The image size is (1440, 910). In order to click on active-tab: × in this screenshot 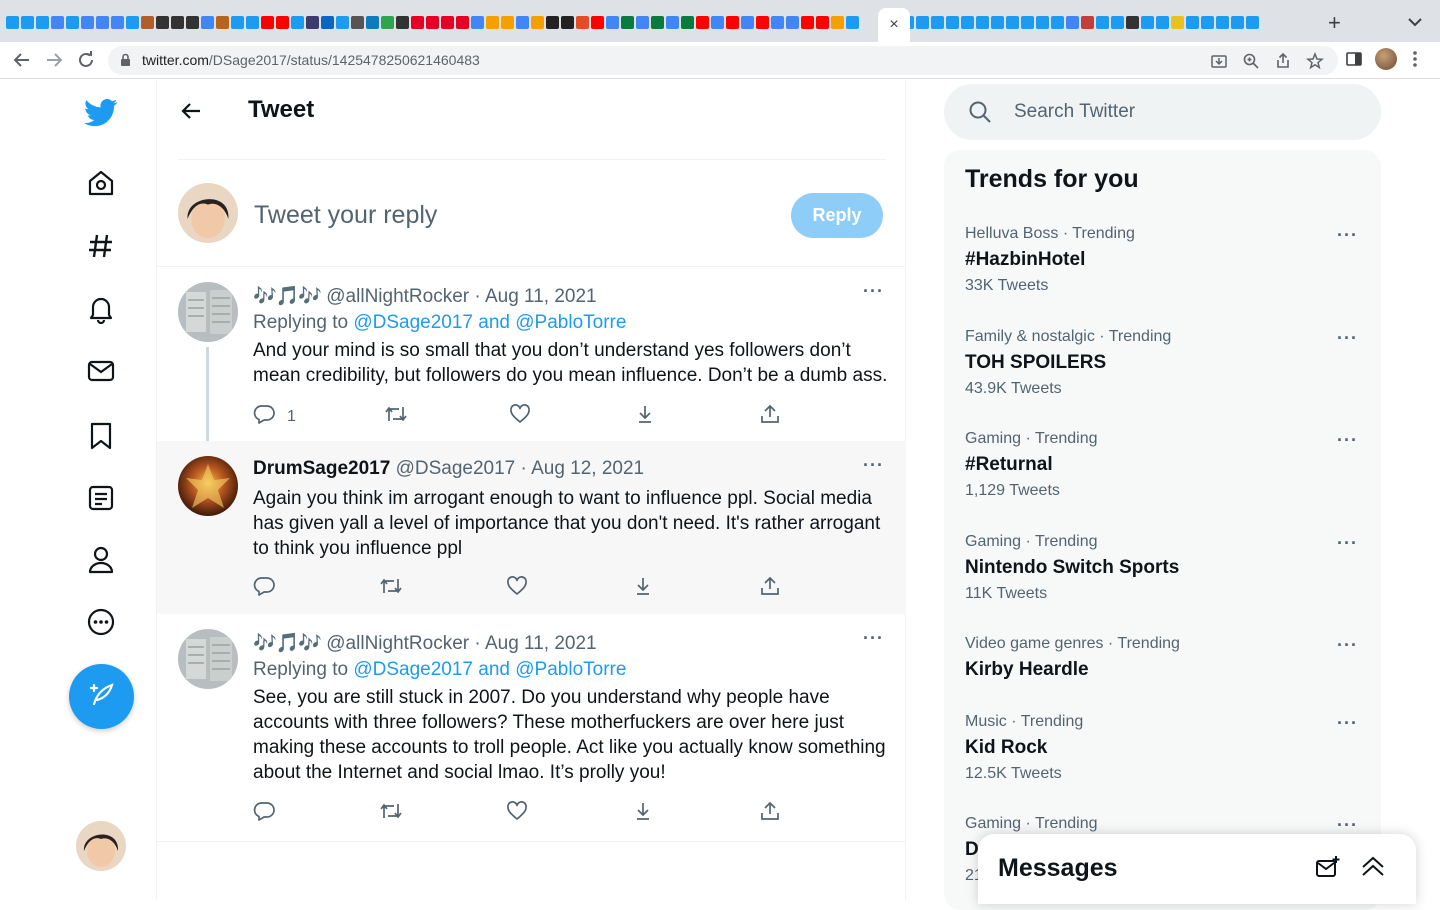, I will do `click(894, 25)`.